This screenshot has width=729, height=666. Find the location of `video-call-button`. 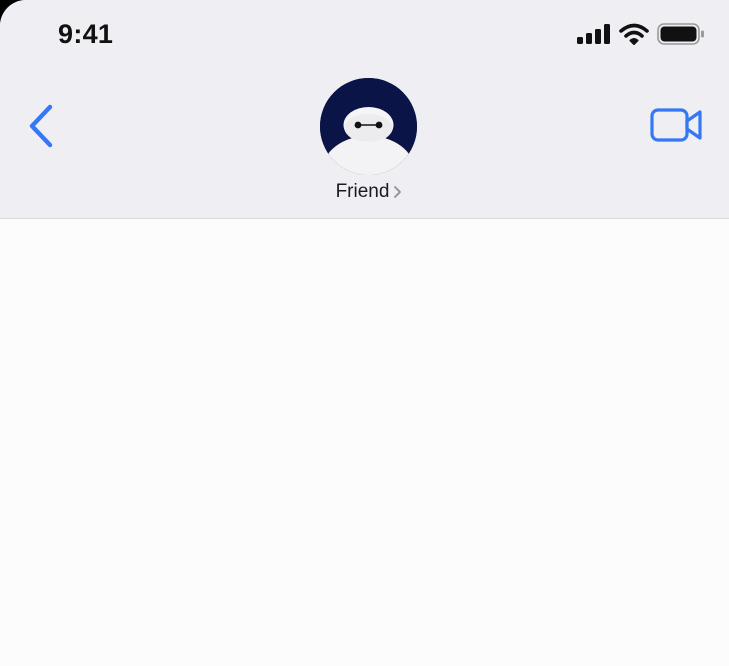

video-call-button is located at coordinates (677, 127).